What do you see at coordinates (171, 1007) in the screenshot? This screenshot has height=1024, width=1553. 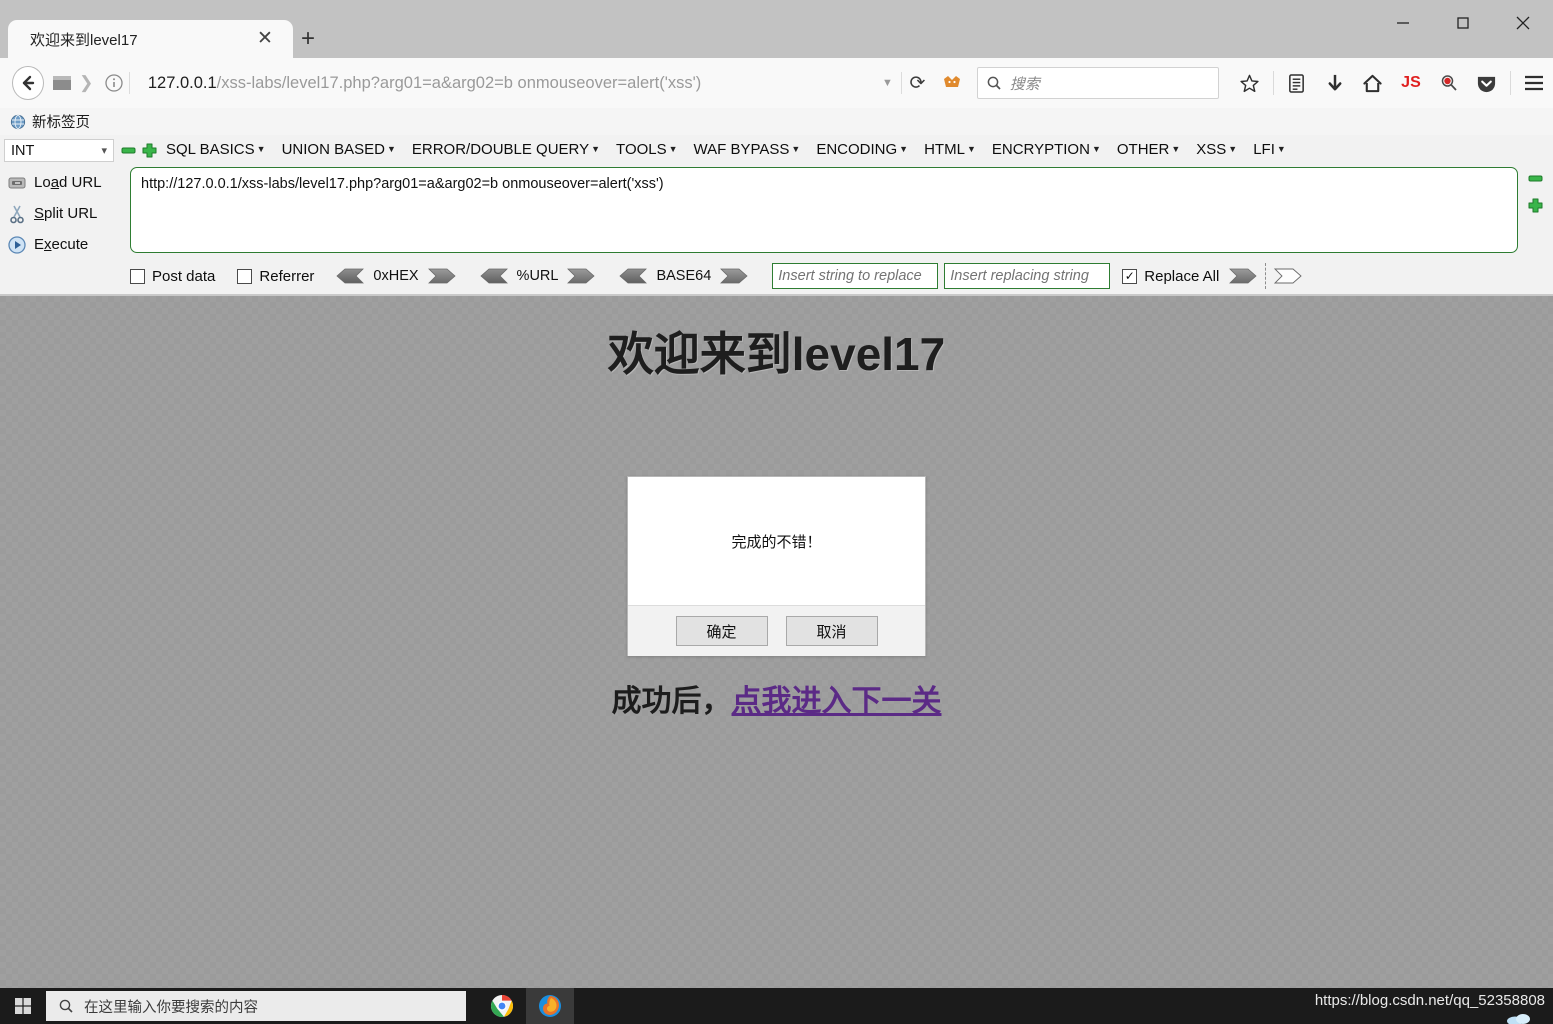 I see `taskbar-search-placeholder: 在这里输入你要搜索的内容` at bounding box center [171, 1007].